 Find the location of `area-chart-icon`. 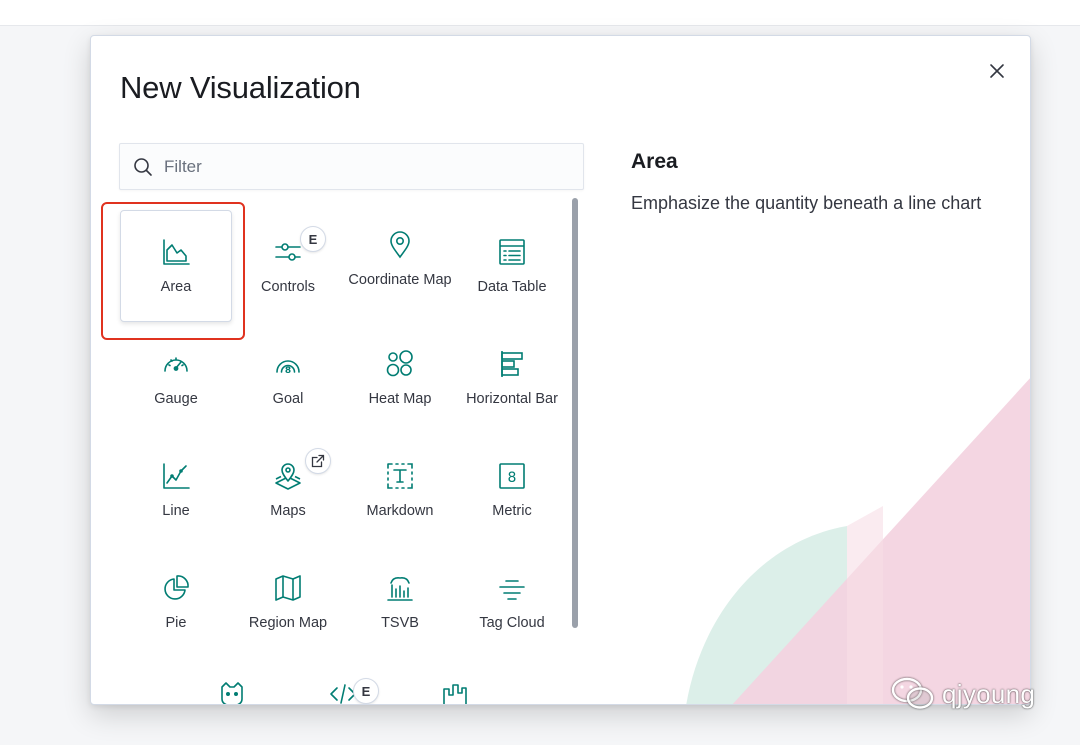

area-chart-icon is located at coordinates (176, 252).